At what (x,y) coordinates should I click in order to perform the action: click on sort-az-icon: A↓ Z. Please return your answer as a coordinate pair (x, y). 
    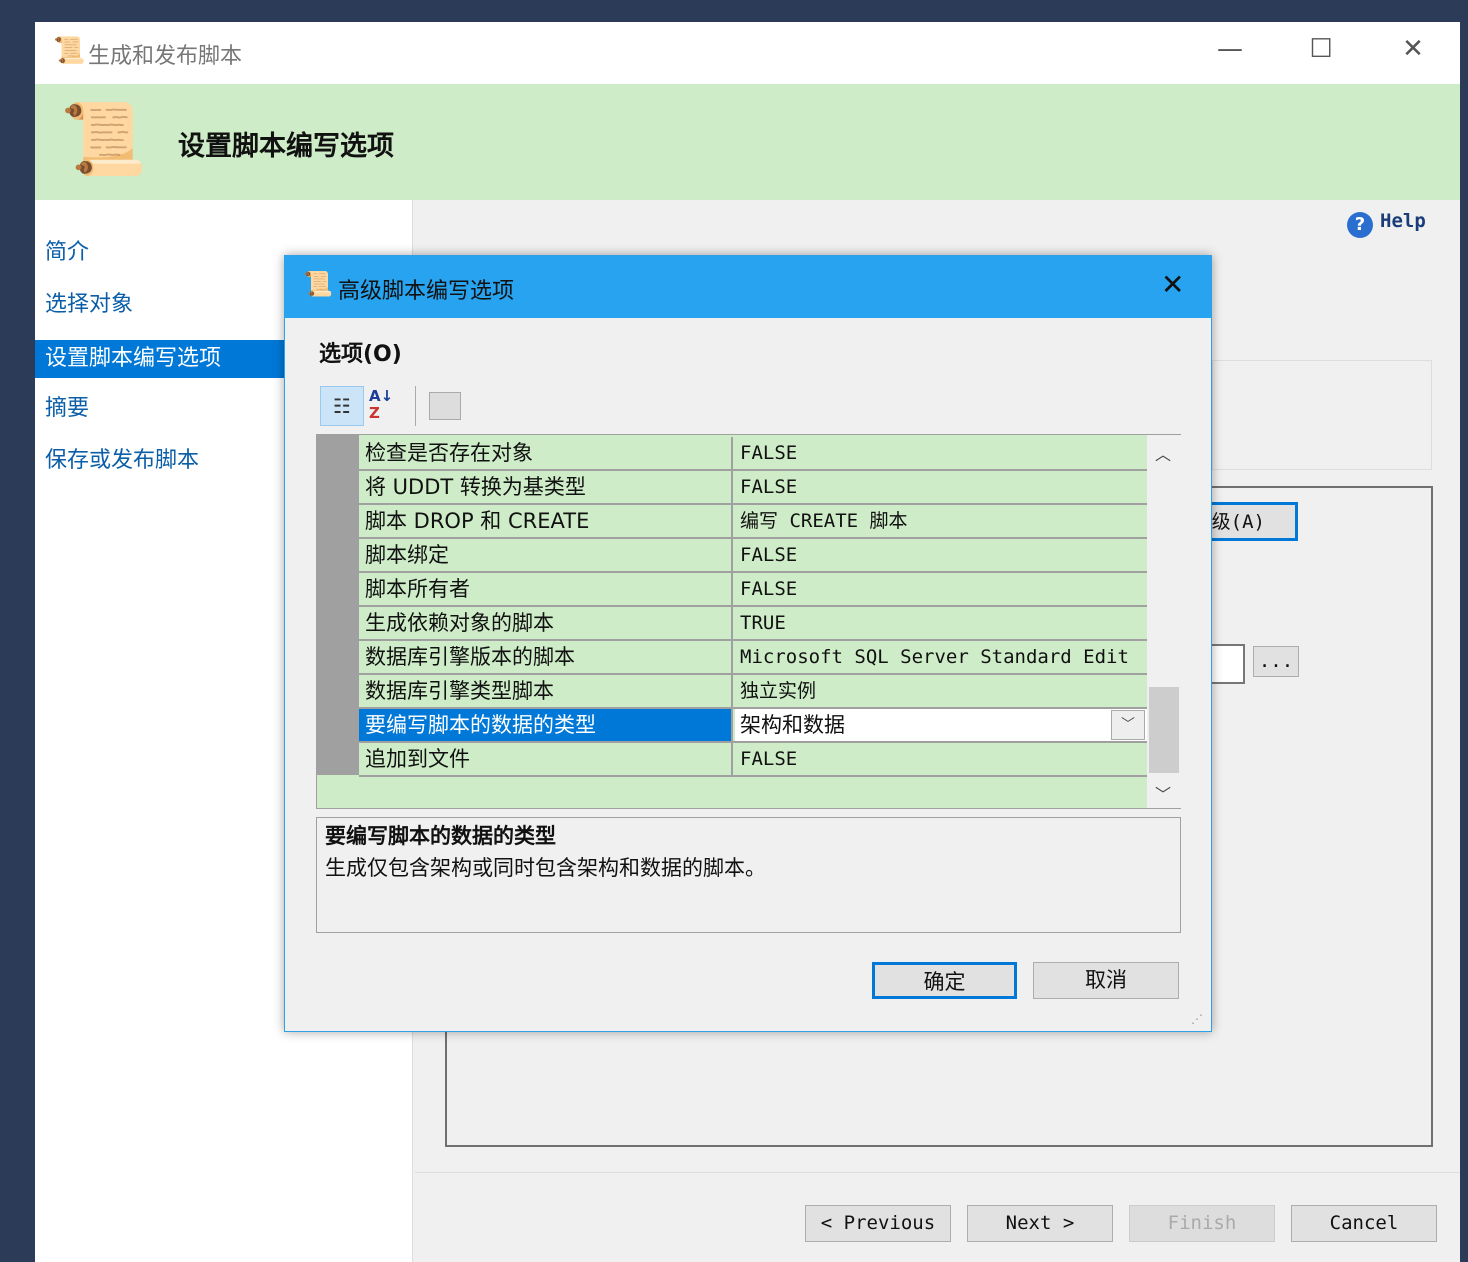
    Looking at the image, I should click on (381, 404).